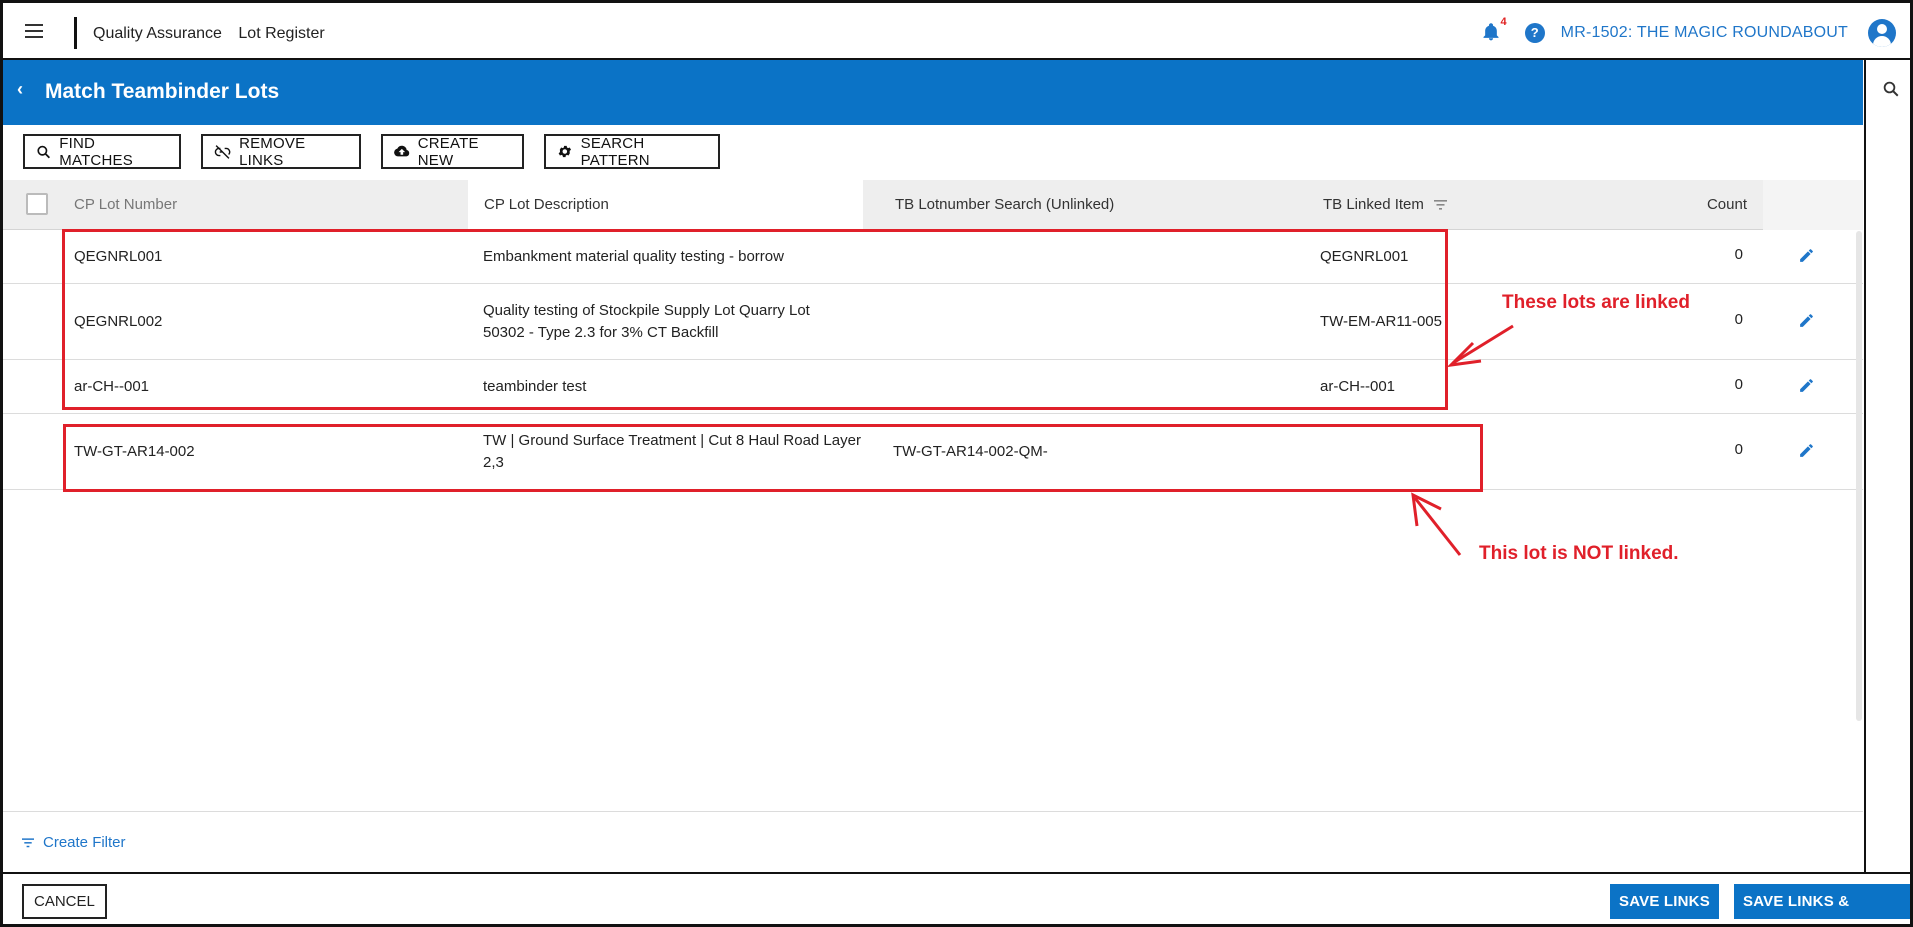 This screenshot has width=1913, height=927. Describe the element at coordinates (162, 91) in the screenshot. I see `page-title: Match Teambinder Lots` at that location.